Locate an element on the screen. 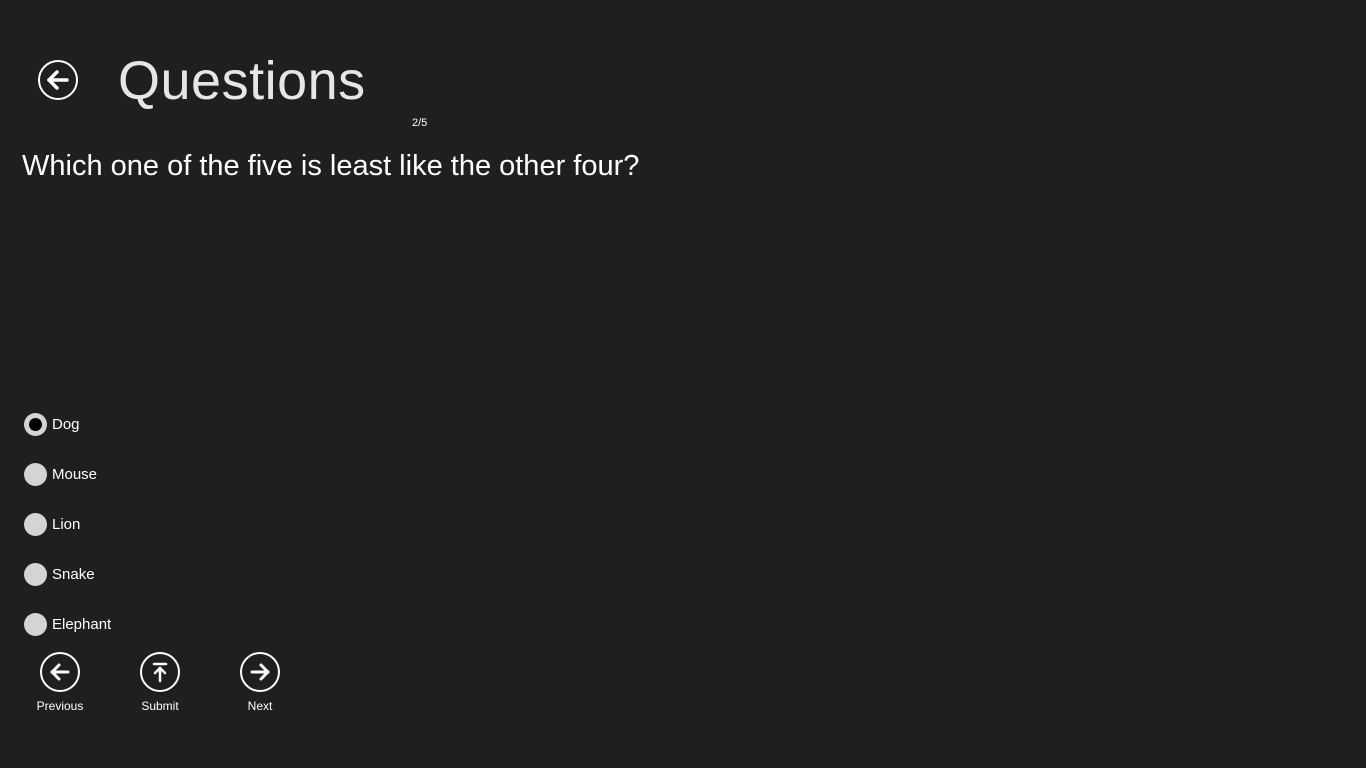 Image resolution: width=1366 pixels, height=768 pixels. back-button is located at coordinates (58, 80).